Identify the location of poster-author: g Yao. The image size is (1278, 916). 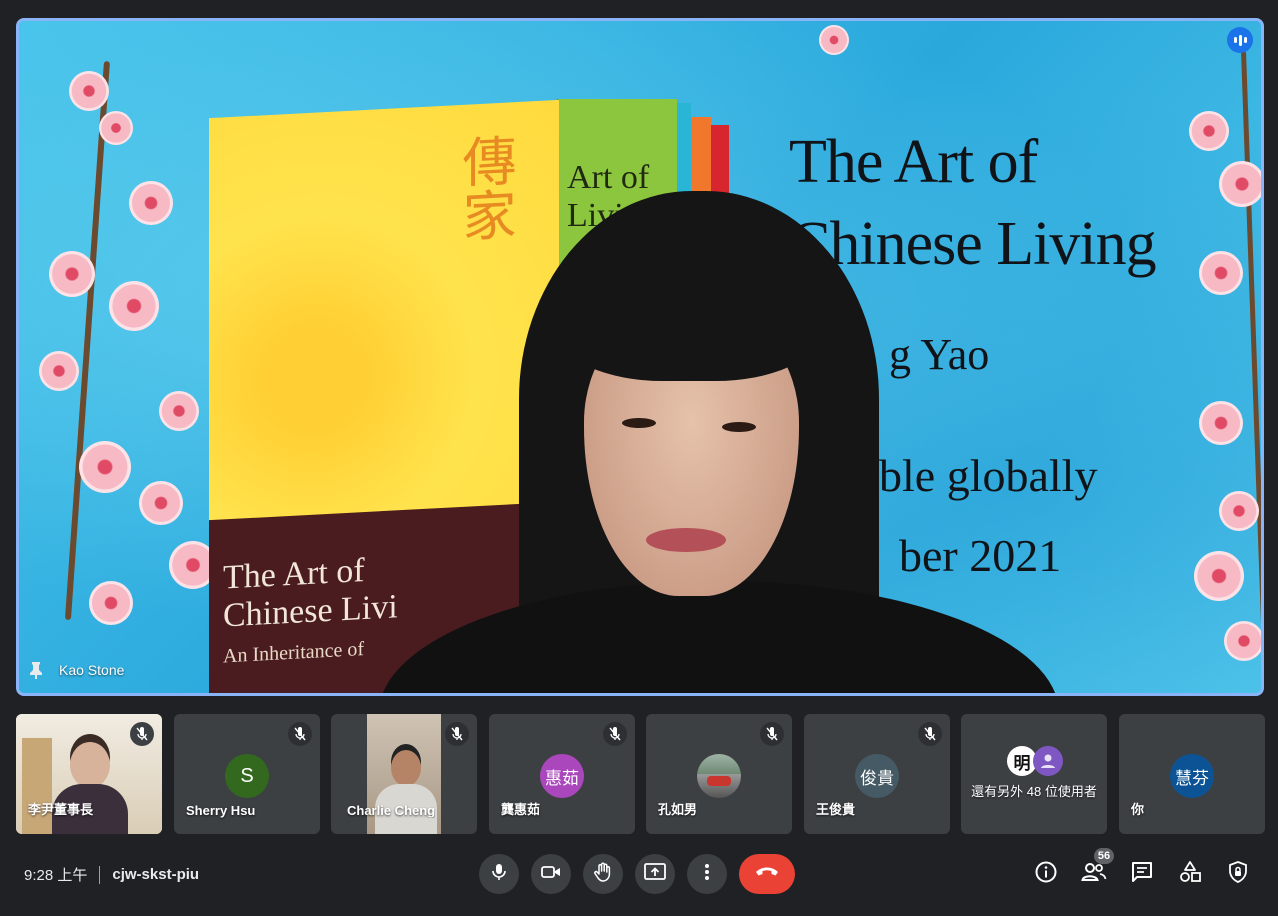
(939, 354).